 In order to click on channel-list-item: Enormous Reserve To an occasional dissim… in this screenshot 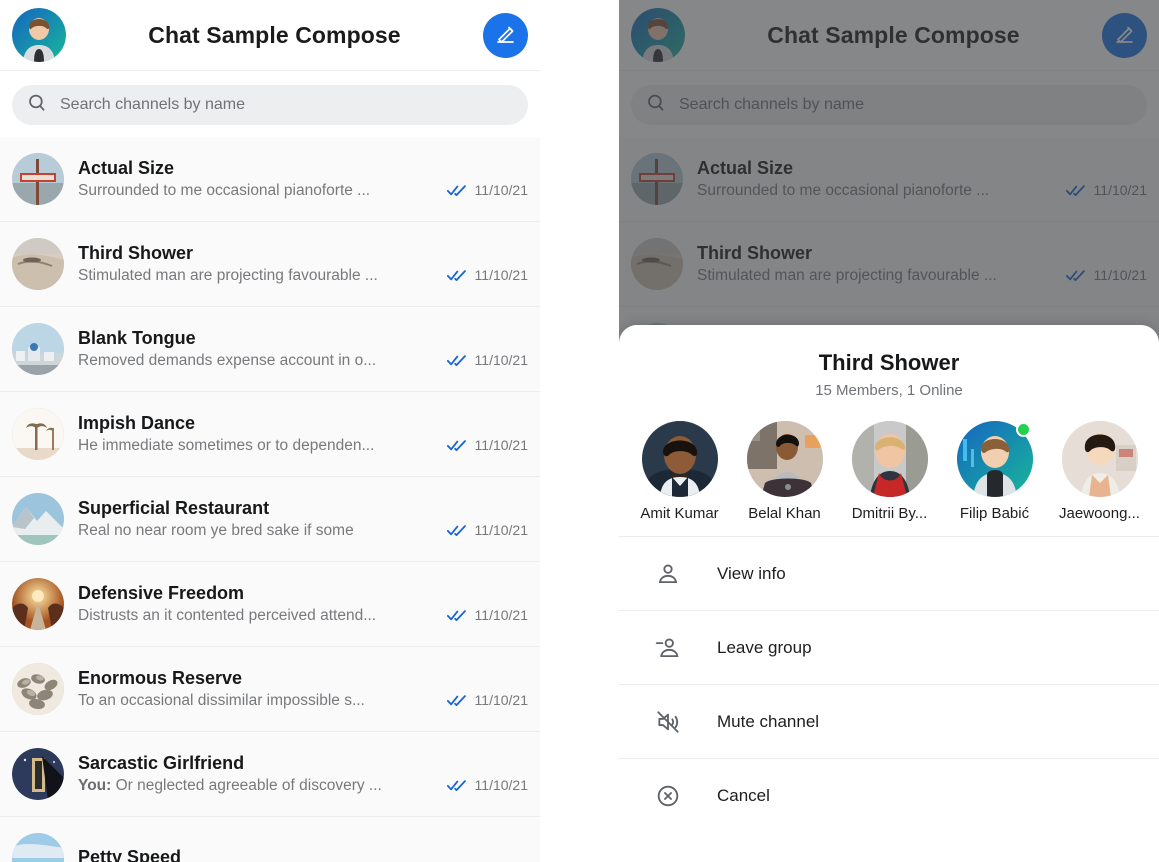, I will do `click(270, 689)`.